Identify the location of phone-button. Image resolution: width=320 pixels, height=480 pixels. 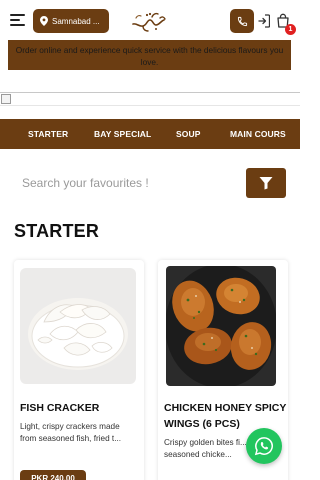
(242, 21).